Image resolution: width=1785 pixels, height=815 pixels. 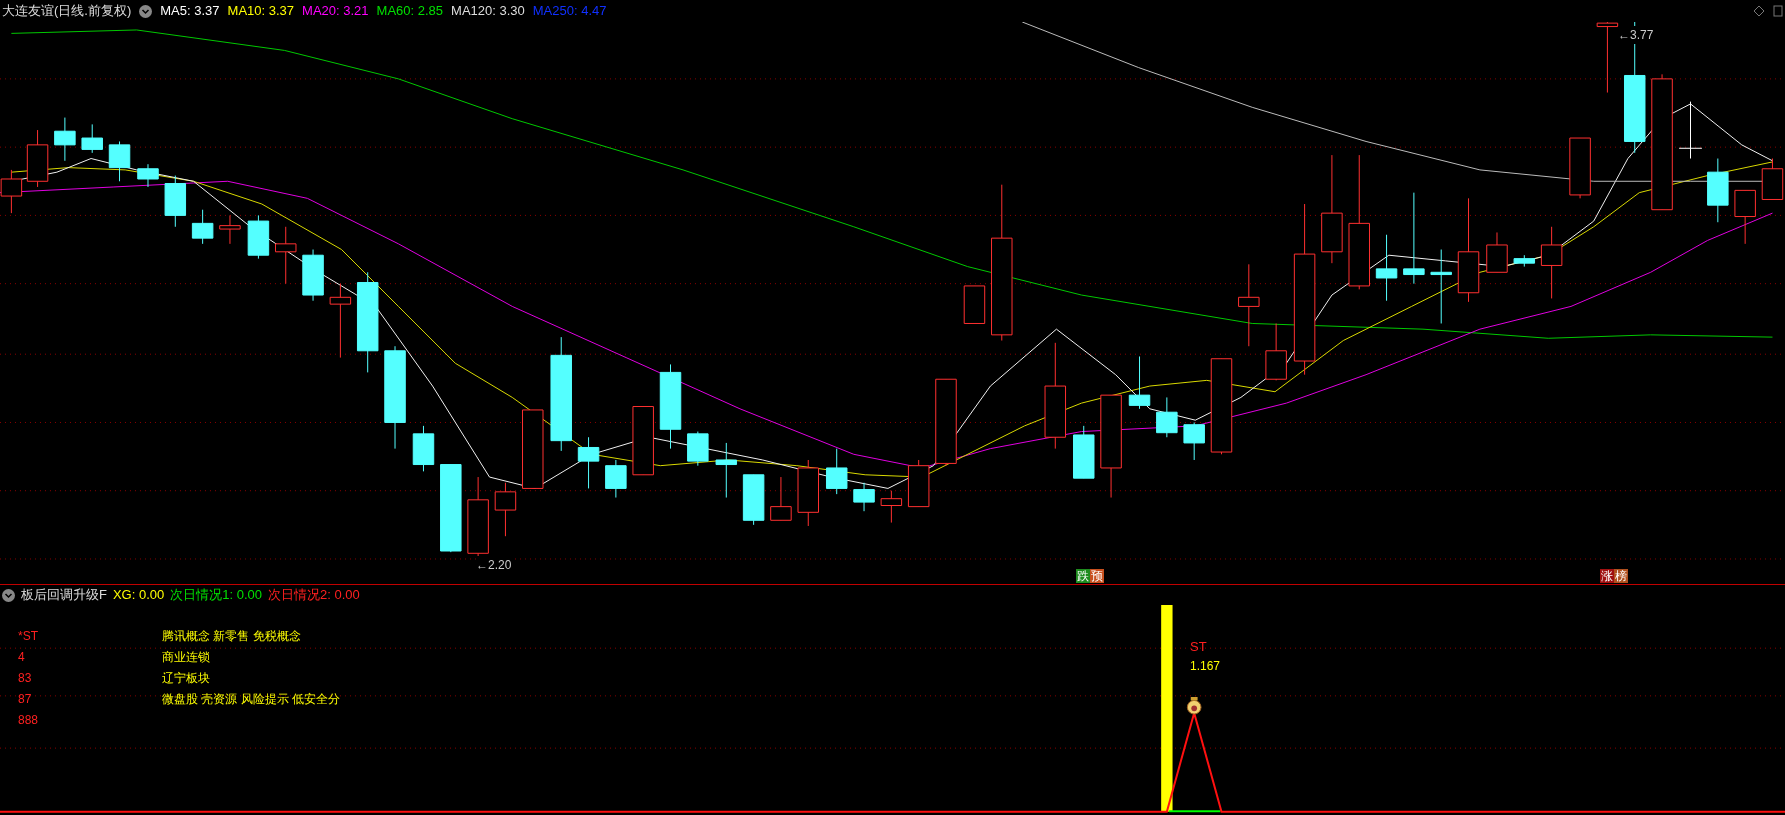 I want to click on stock-code: 888, so click(x=28, y=720).